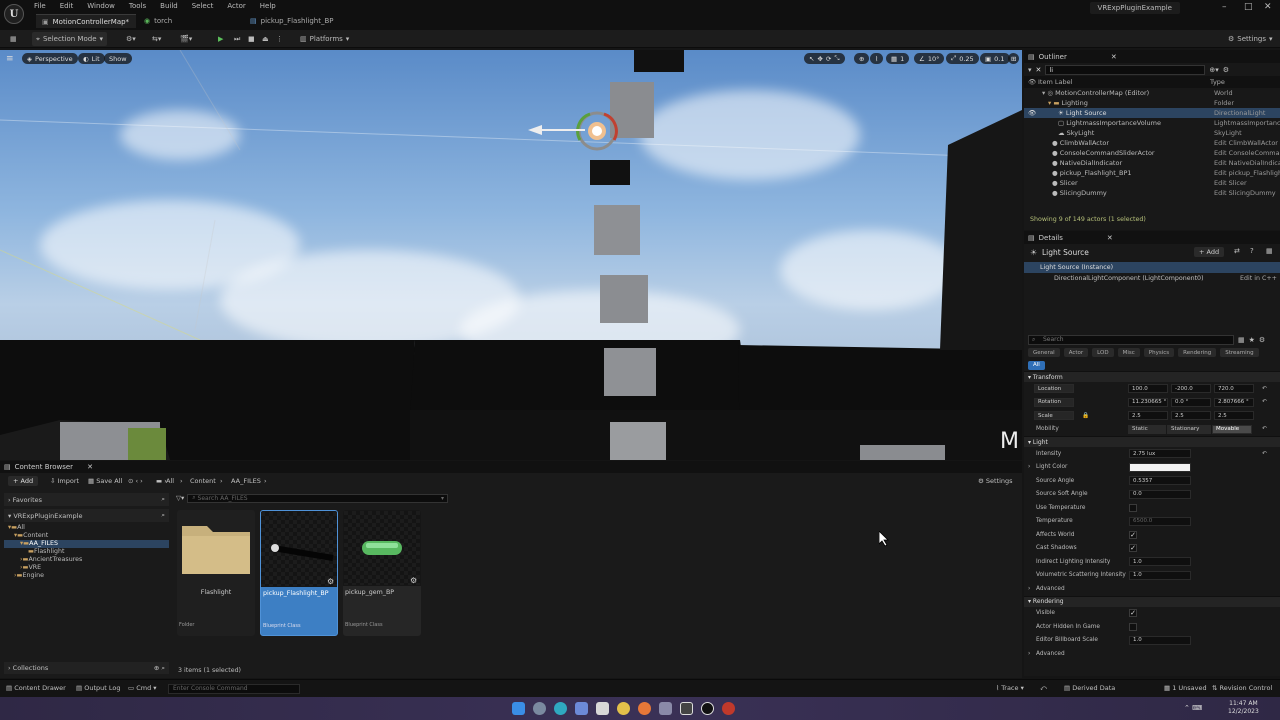 The image size is (1280, 720). What do you see at coordinates (86, 560) in the screenshot?
I see `tree-item: ›▬AncientTreasures` at bounding box center [86, 560].